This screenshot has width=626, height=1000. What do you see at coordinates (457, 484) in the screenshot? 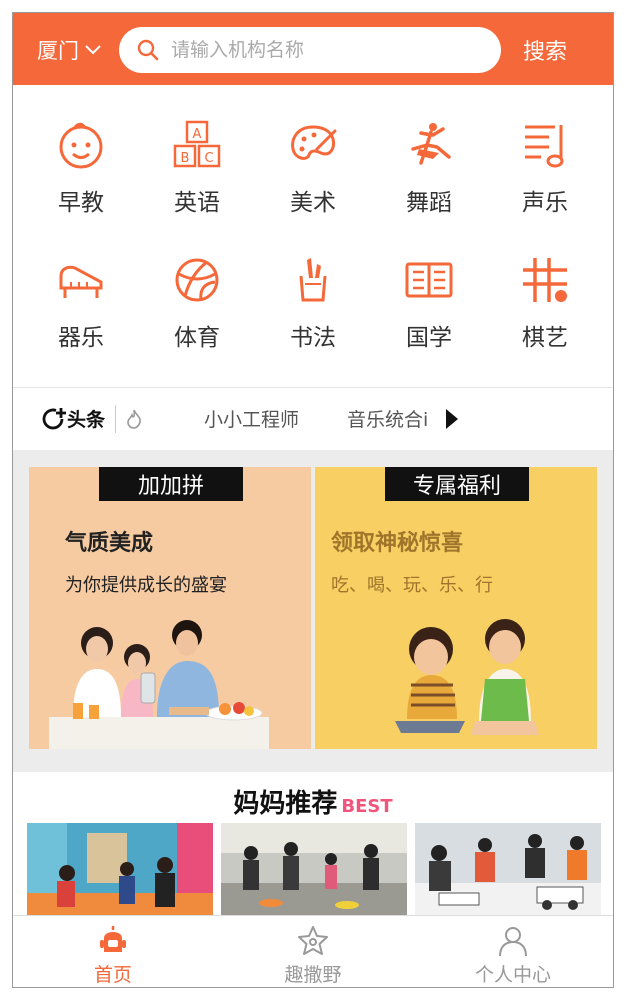
I see `promo-tag: 专属福利` at bounding box center [457, 484].